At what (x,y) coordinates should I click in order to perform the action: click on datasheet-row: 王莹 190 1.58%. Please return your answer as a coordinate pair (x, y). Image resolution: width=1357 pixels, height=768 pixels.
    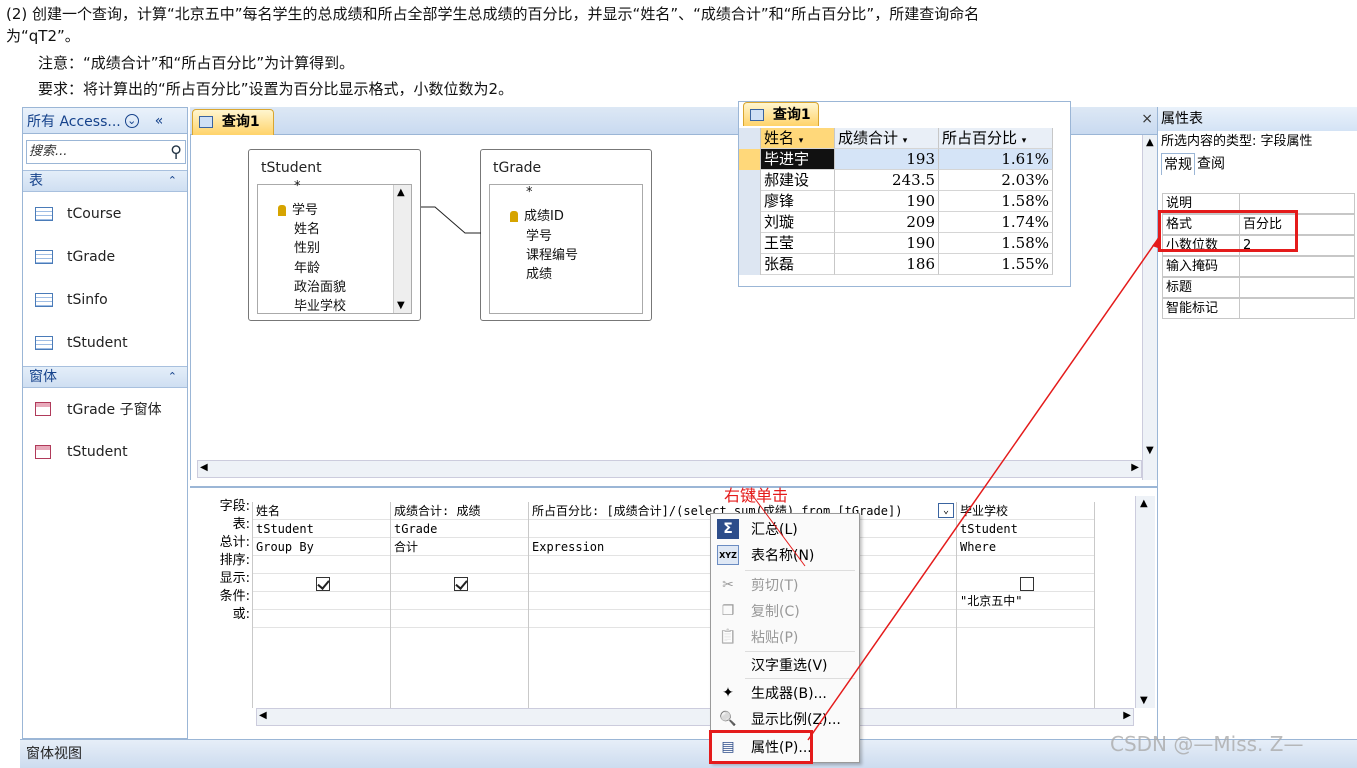
    Looking at the image, I should click on (896, 243).